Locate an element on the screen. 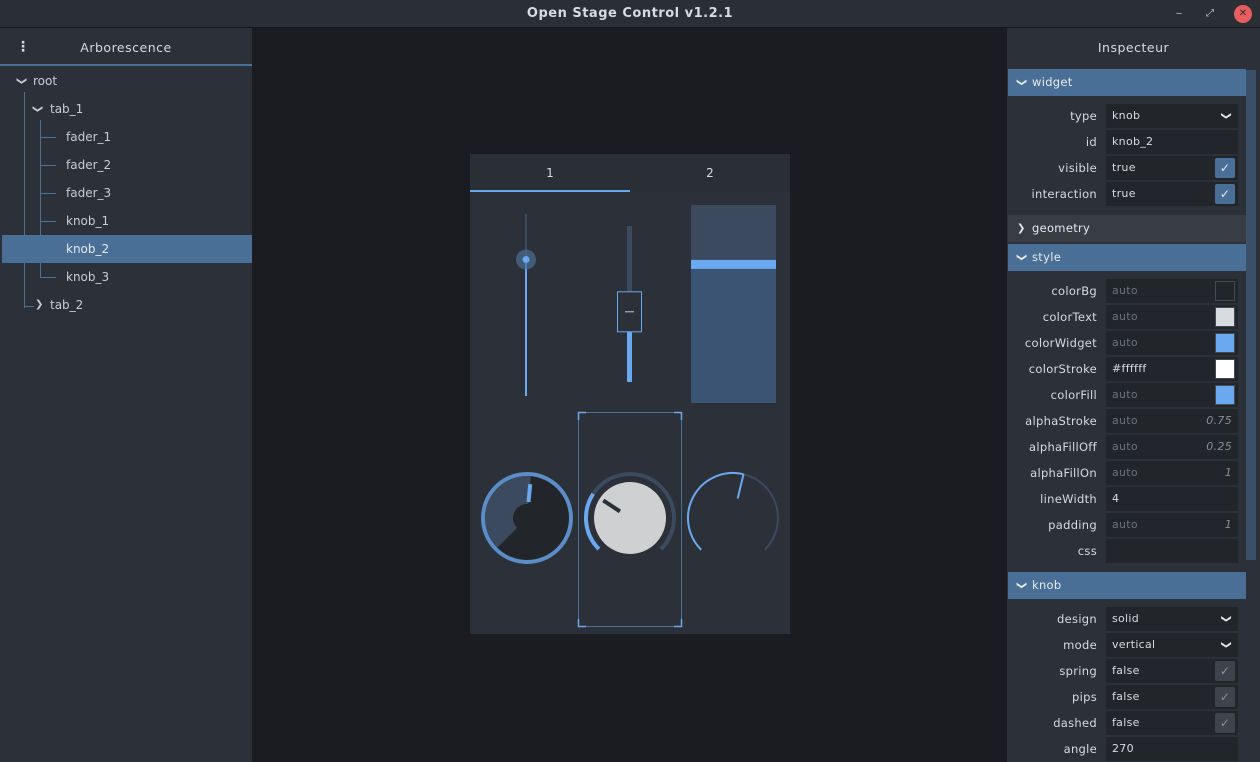 The image size is (1260, 762). visible-input: true ✓ is located at coordinates (1172, 168).